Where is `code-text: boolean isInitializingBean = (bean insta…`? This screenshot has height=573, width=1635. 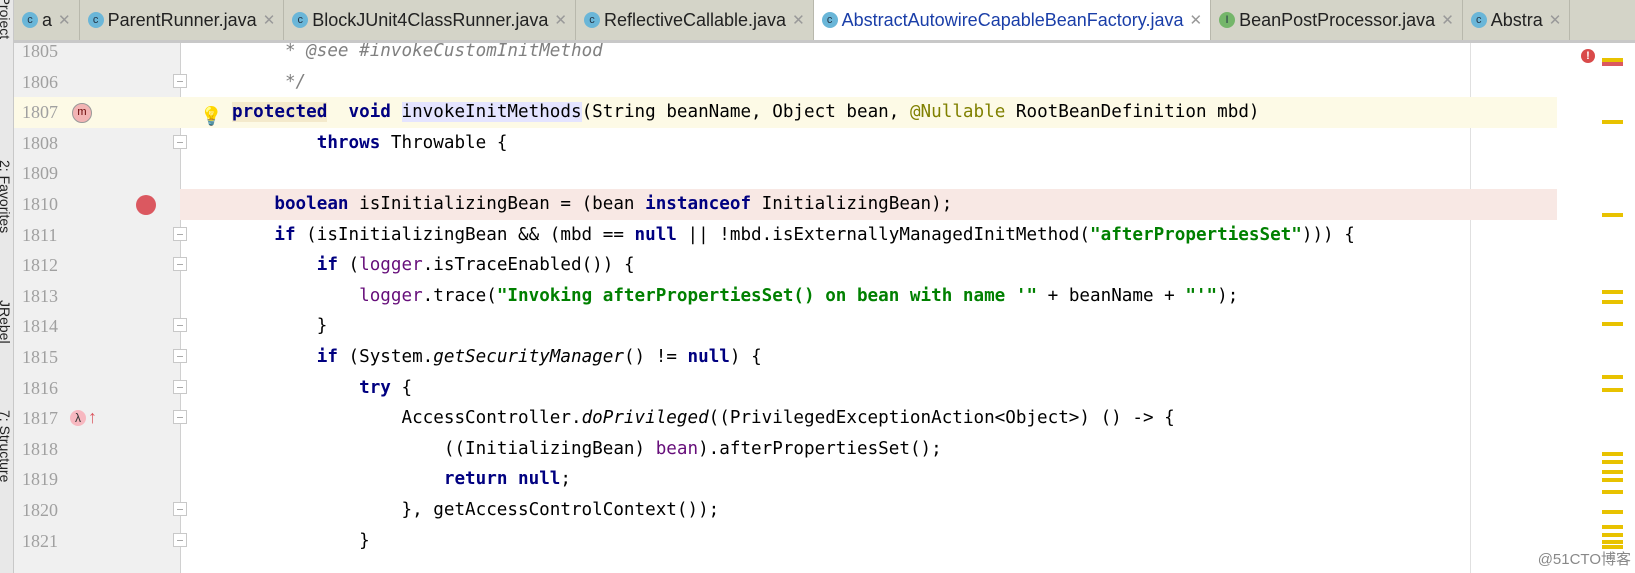 code-text: boolean isInitializingBean = (bean insta… is located at coordinates (868, 204).